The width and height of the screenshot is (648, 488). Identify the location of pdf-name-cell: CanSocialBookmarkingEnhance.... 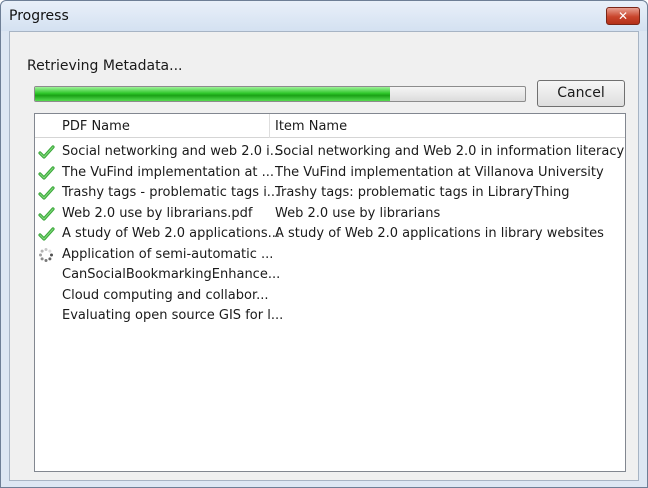
(171, 274).